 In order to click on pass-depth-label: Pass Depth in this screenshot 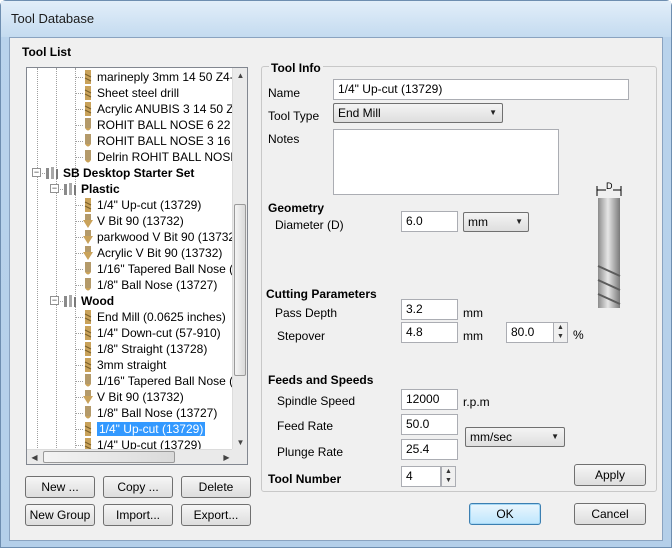, I will do `click(306, 313)`.